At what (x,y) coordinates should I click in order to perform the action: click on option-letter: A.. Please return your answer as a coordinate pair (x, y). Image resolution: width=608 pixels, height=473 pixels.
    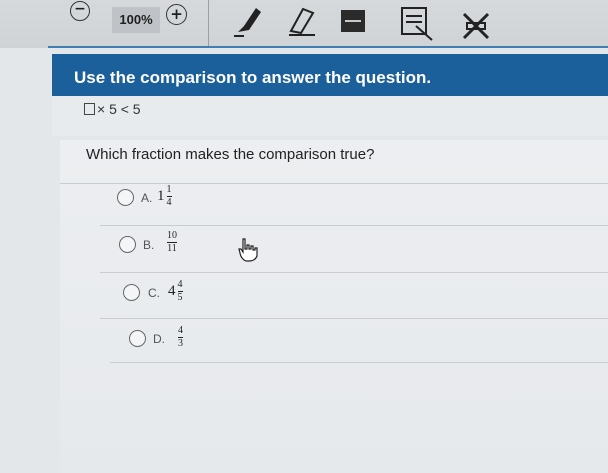
    Looking at the image, I should click on (147, 198).